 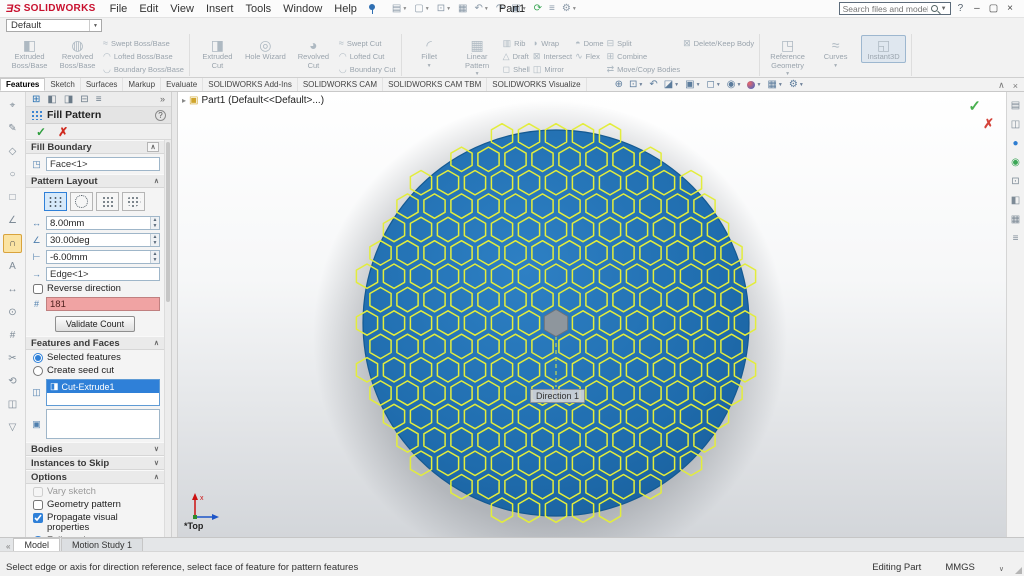 What do you see at coordinates (119, 9) in the screenshot?
I see `menu-file: File` at bounding box center [119, 9].